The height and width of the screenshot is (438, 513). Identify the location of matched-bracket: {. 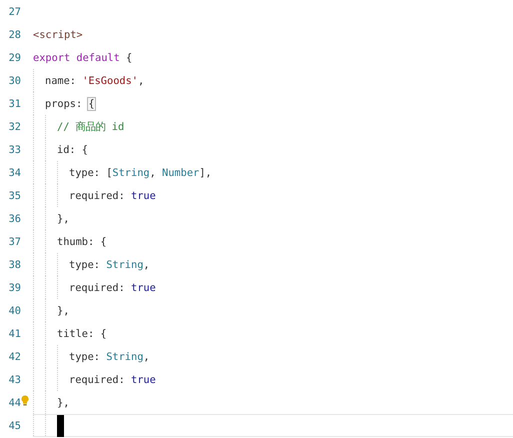
(91, 104).